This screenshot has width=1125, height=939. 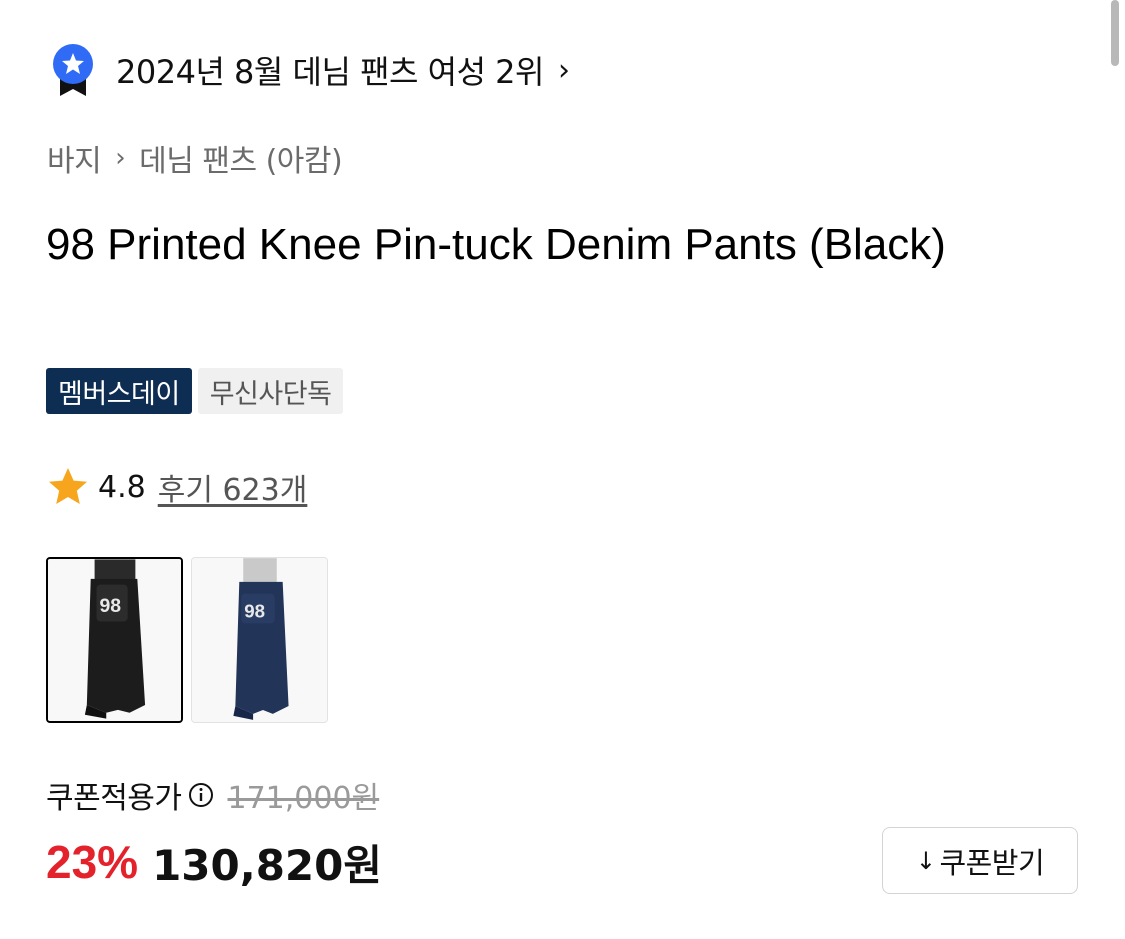 What do you see at coordinates (74, 158) in the screenshot?
I see `breadcrumb-item-pants: 바지` at bounding box center [74, 158].